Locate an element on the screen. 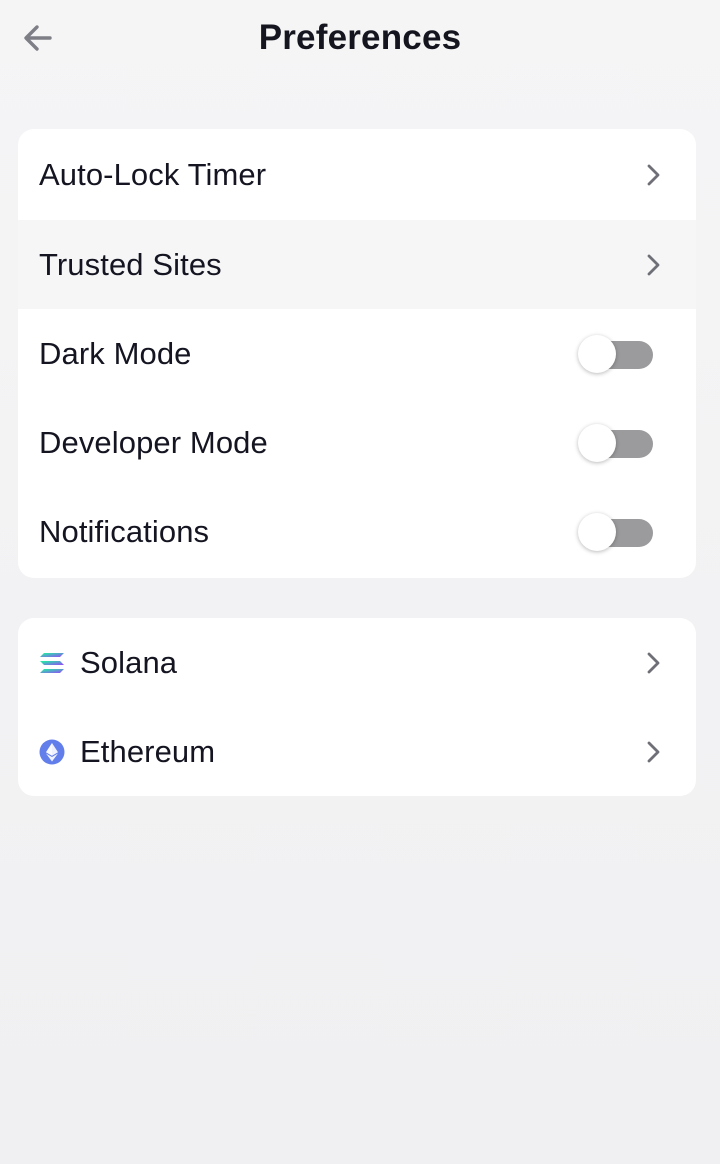 This screenshot has width=720, height=1164. dark-mode-row: Dark Mode is located at coordinates (357, 353).